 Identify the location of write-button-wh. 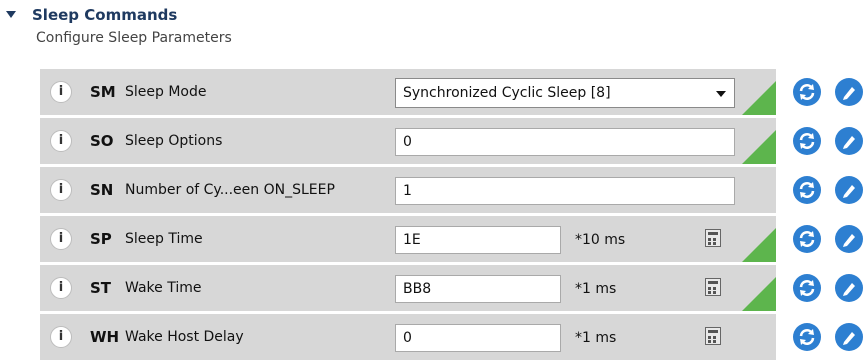
(849, 337).